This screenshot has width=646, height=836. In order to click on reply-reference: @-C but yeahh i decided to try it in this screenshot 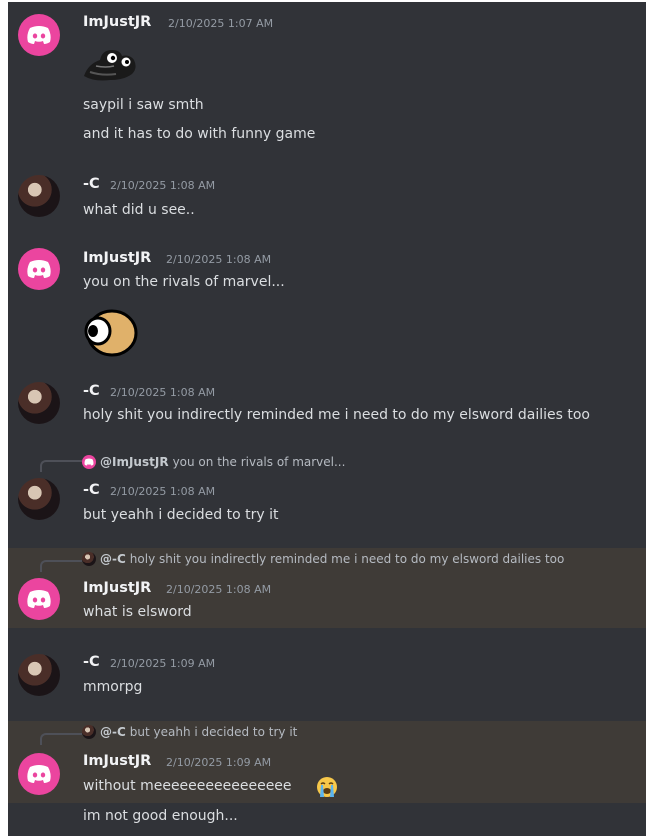, I will do `click(189, 732)`.